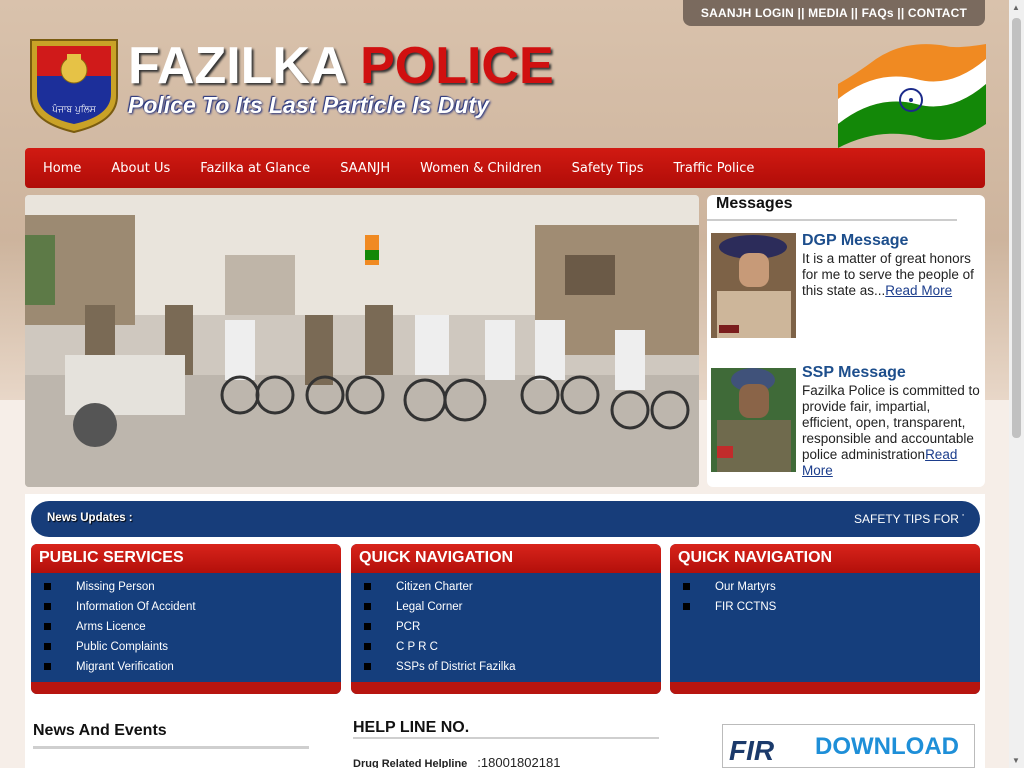  I want to click on scroll-up-icon: ▲, so click(1016, 7).